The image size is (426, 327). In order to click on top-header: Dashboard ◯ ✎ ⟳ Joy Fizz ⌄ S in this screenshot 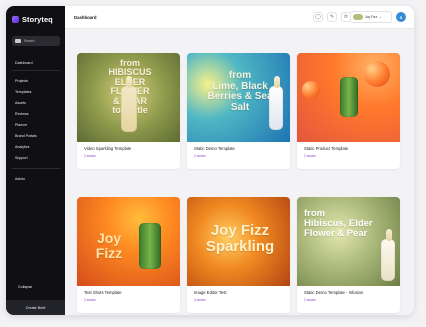, I will do `click(239, 17)`.